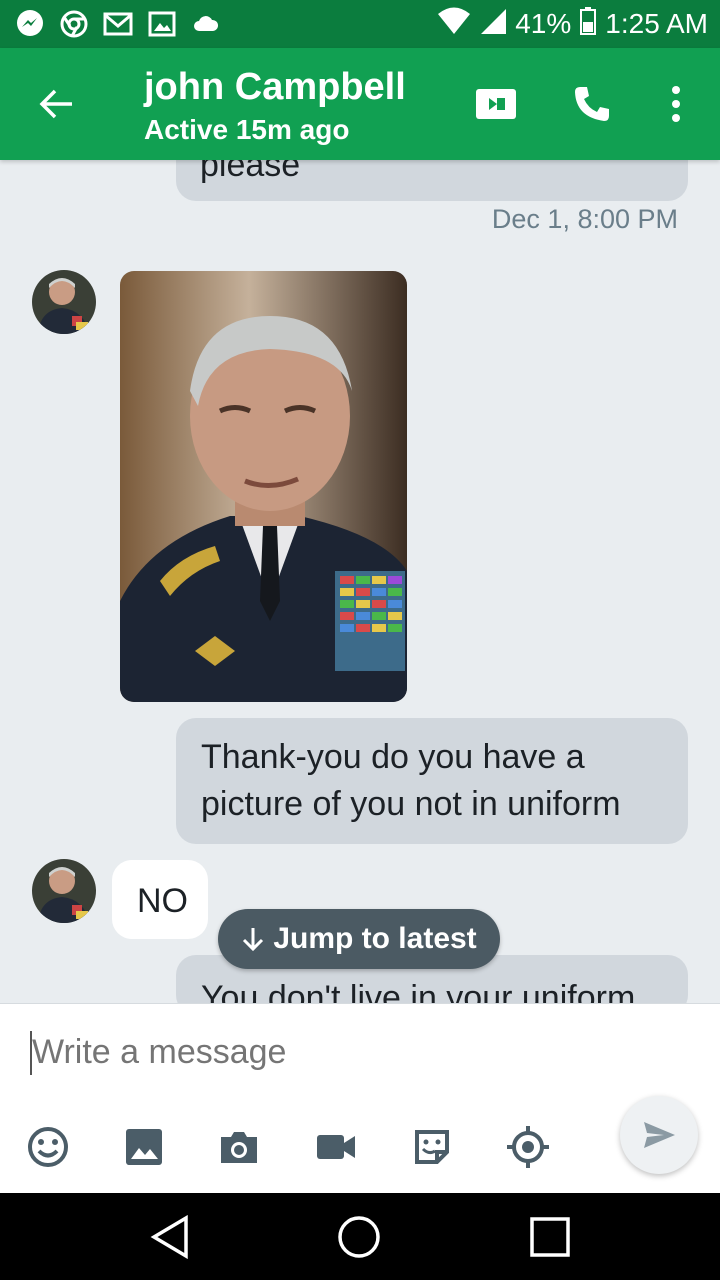  I want to click on video-call-button, so click(496, 104).